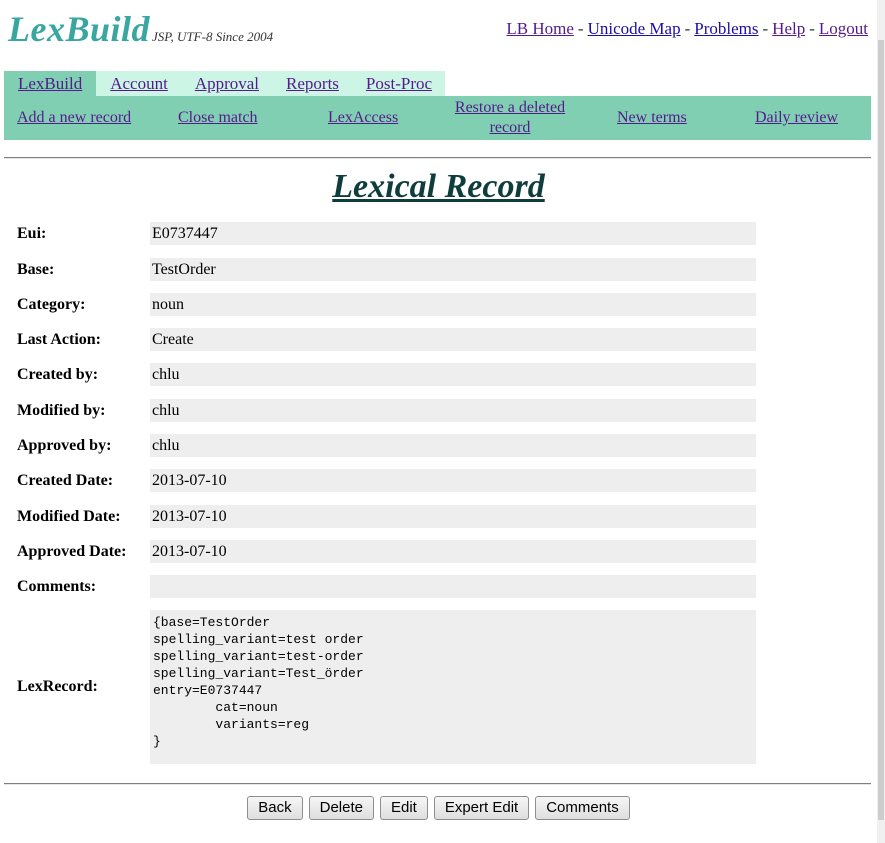 This screenshot has width=885, height=843. I want to click on lb-home-link: LB Home, so click(540, 28).